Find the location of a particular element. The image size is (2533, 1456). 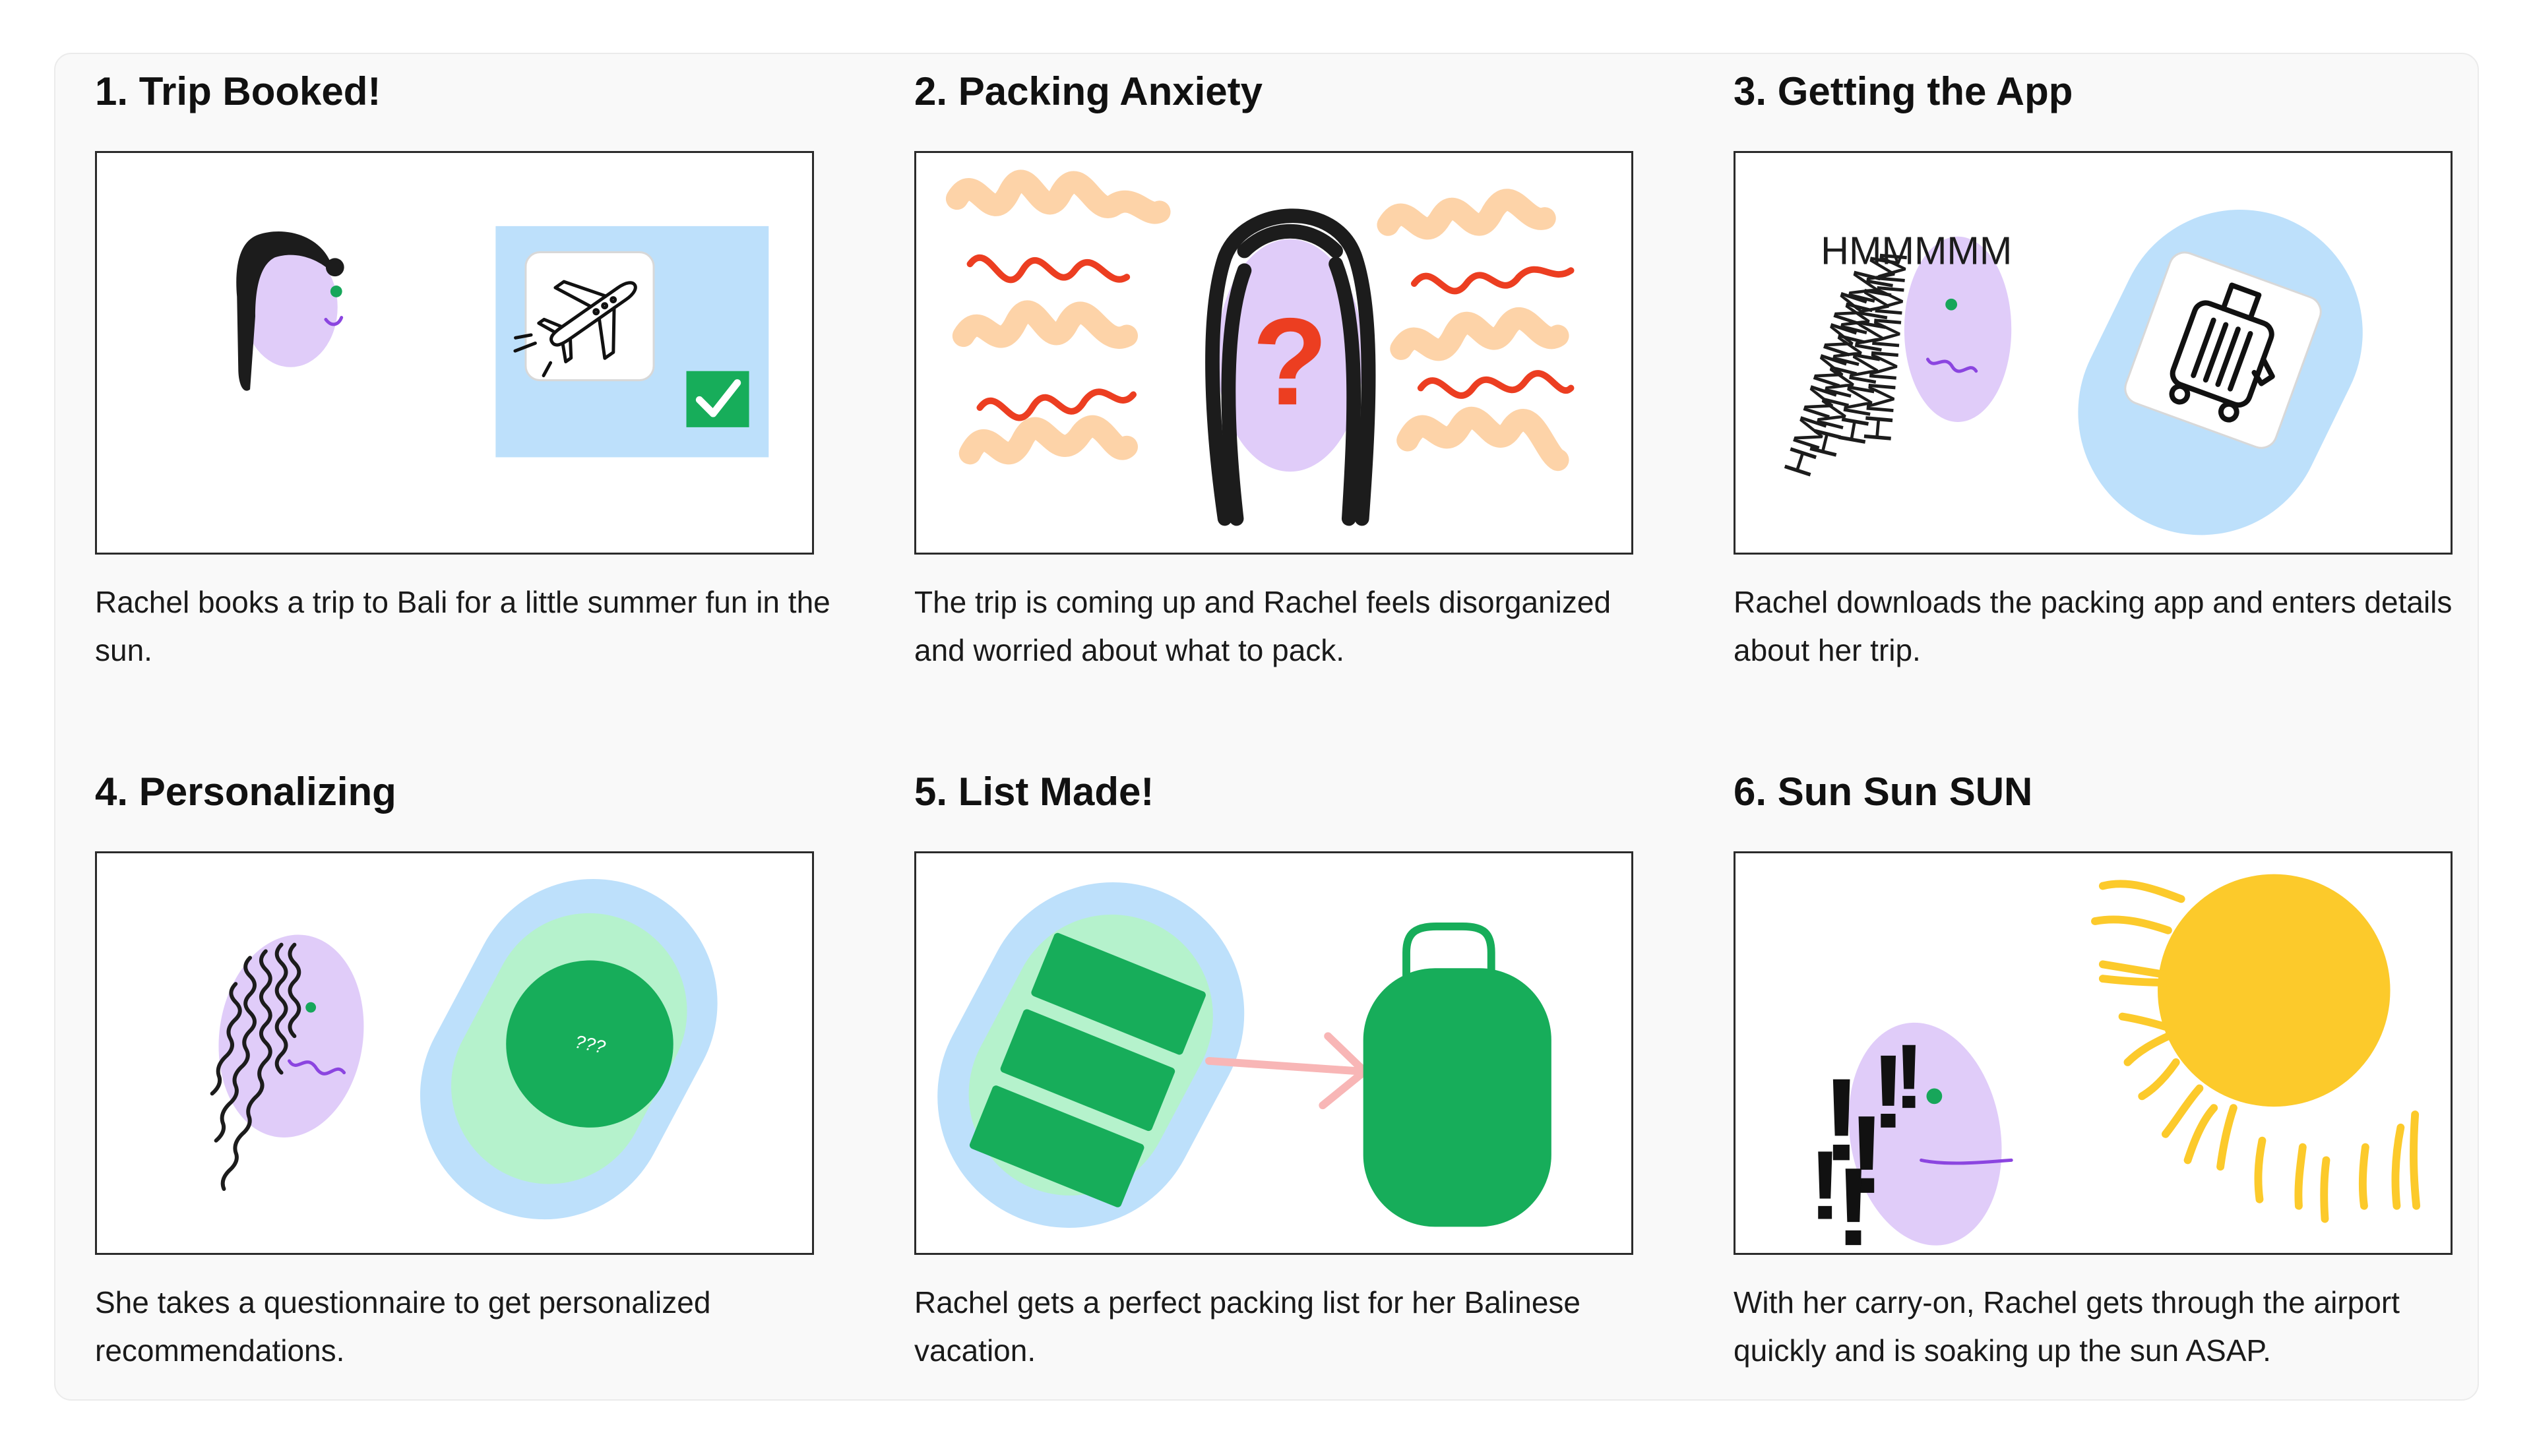

question-mark: ? is located at coordinates (1290, 362).